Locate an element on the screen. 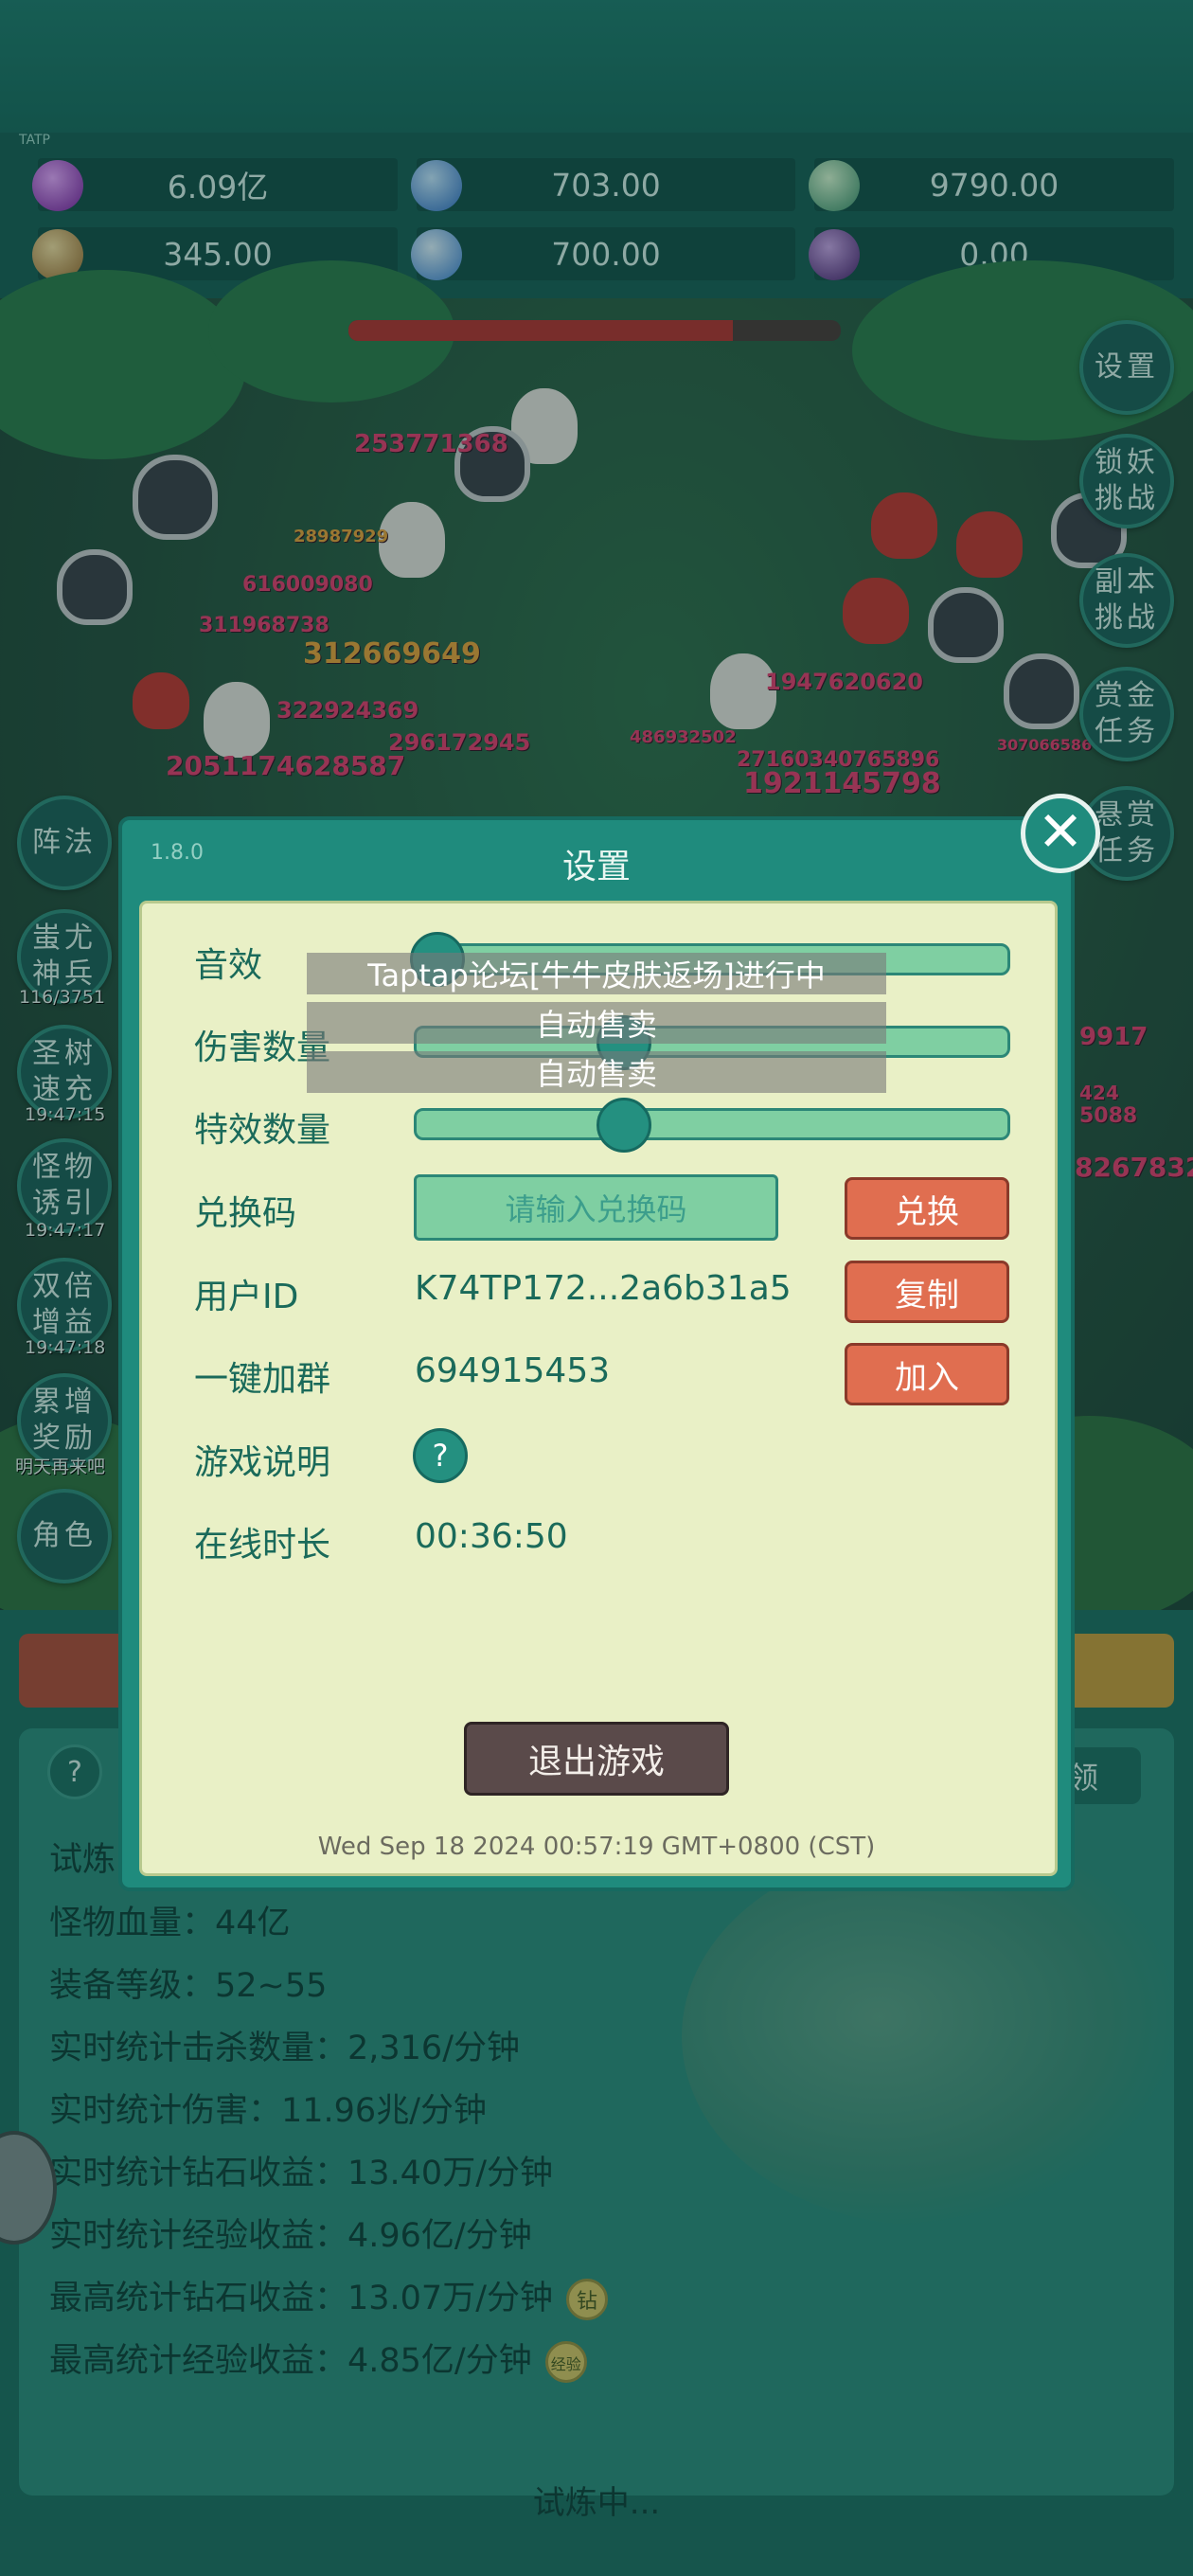 This screenshot has height=2576, width=1193. notice-toast: Taptap论坛[牛牛皮肤返场]进行中 is located at coordinates (596, 973).